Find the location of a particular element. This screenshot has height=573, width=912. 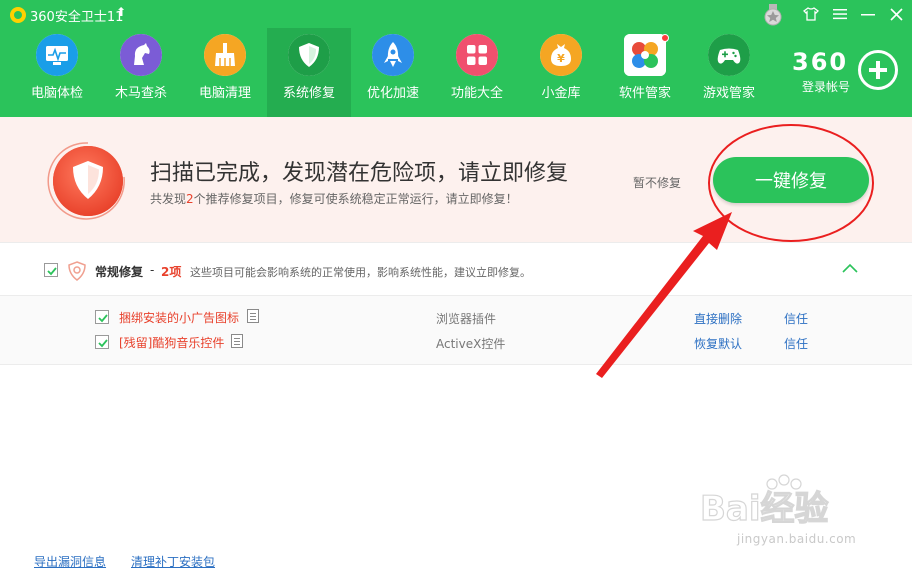

nav-item-checkup: 电脑体检 is located at coordinates (57, 72).